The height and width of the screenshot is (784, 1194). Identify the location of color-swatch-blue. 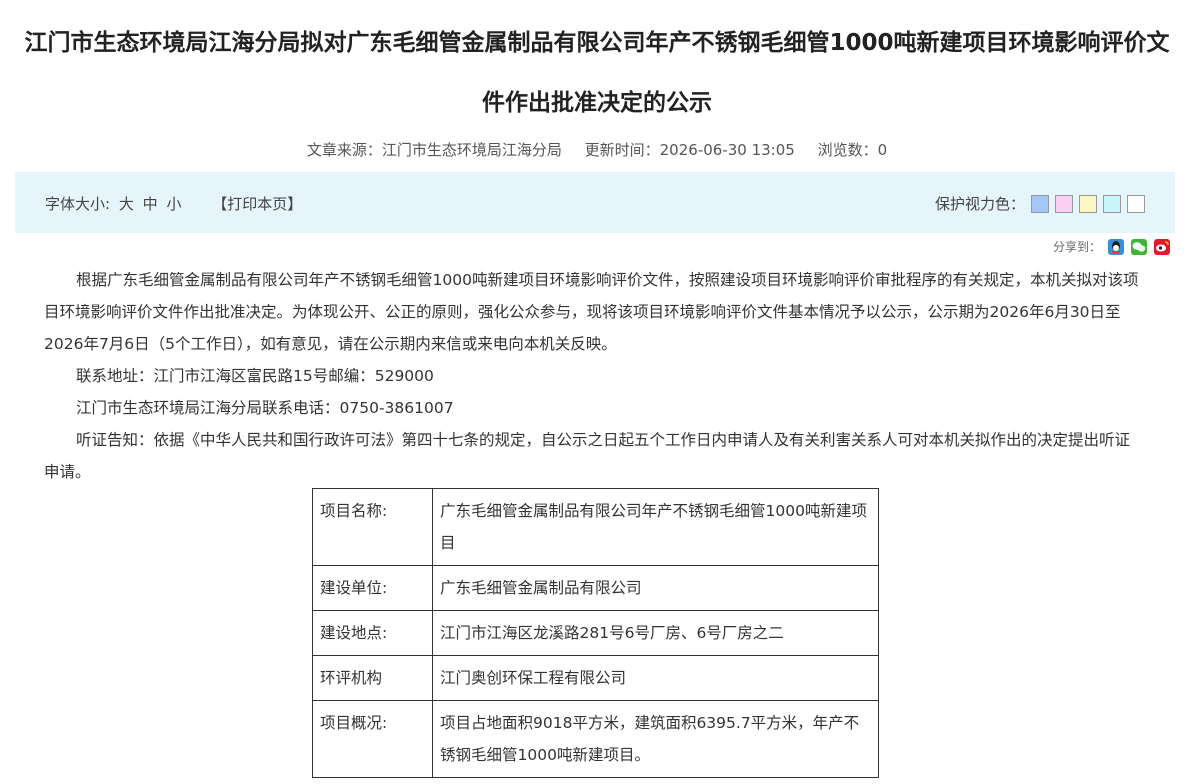
(1040, 203).